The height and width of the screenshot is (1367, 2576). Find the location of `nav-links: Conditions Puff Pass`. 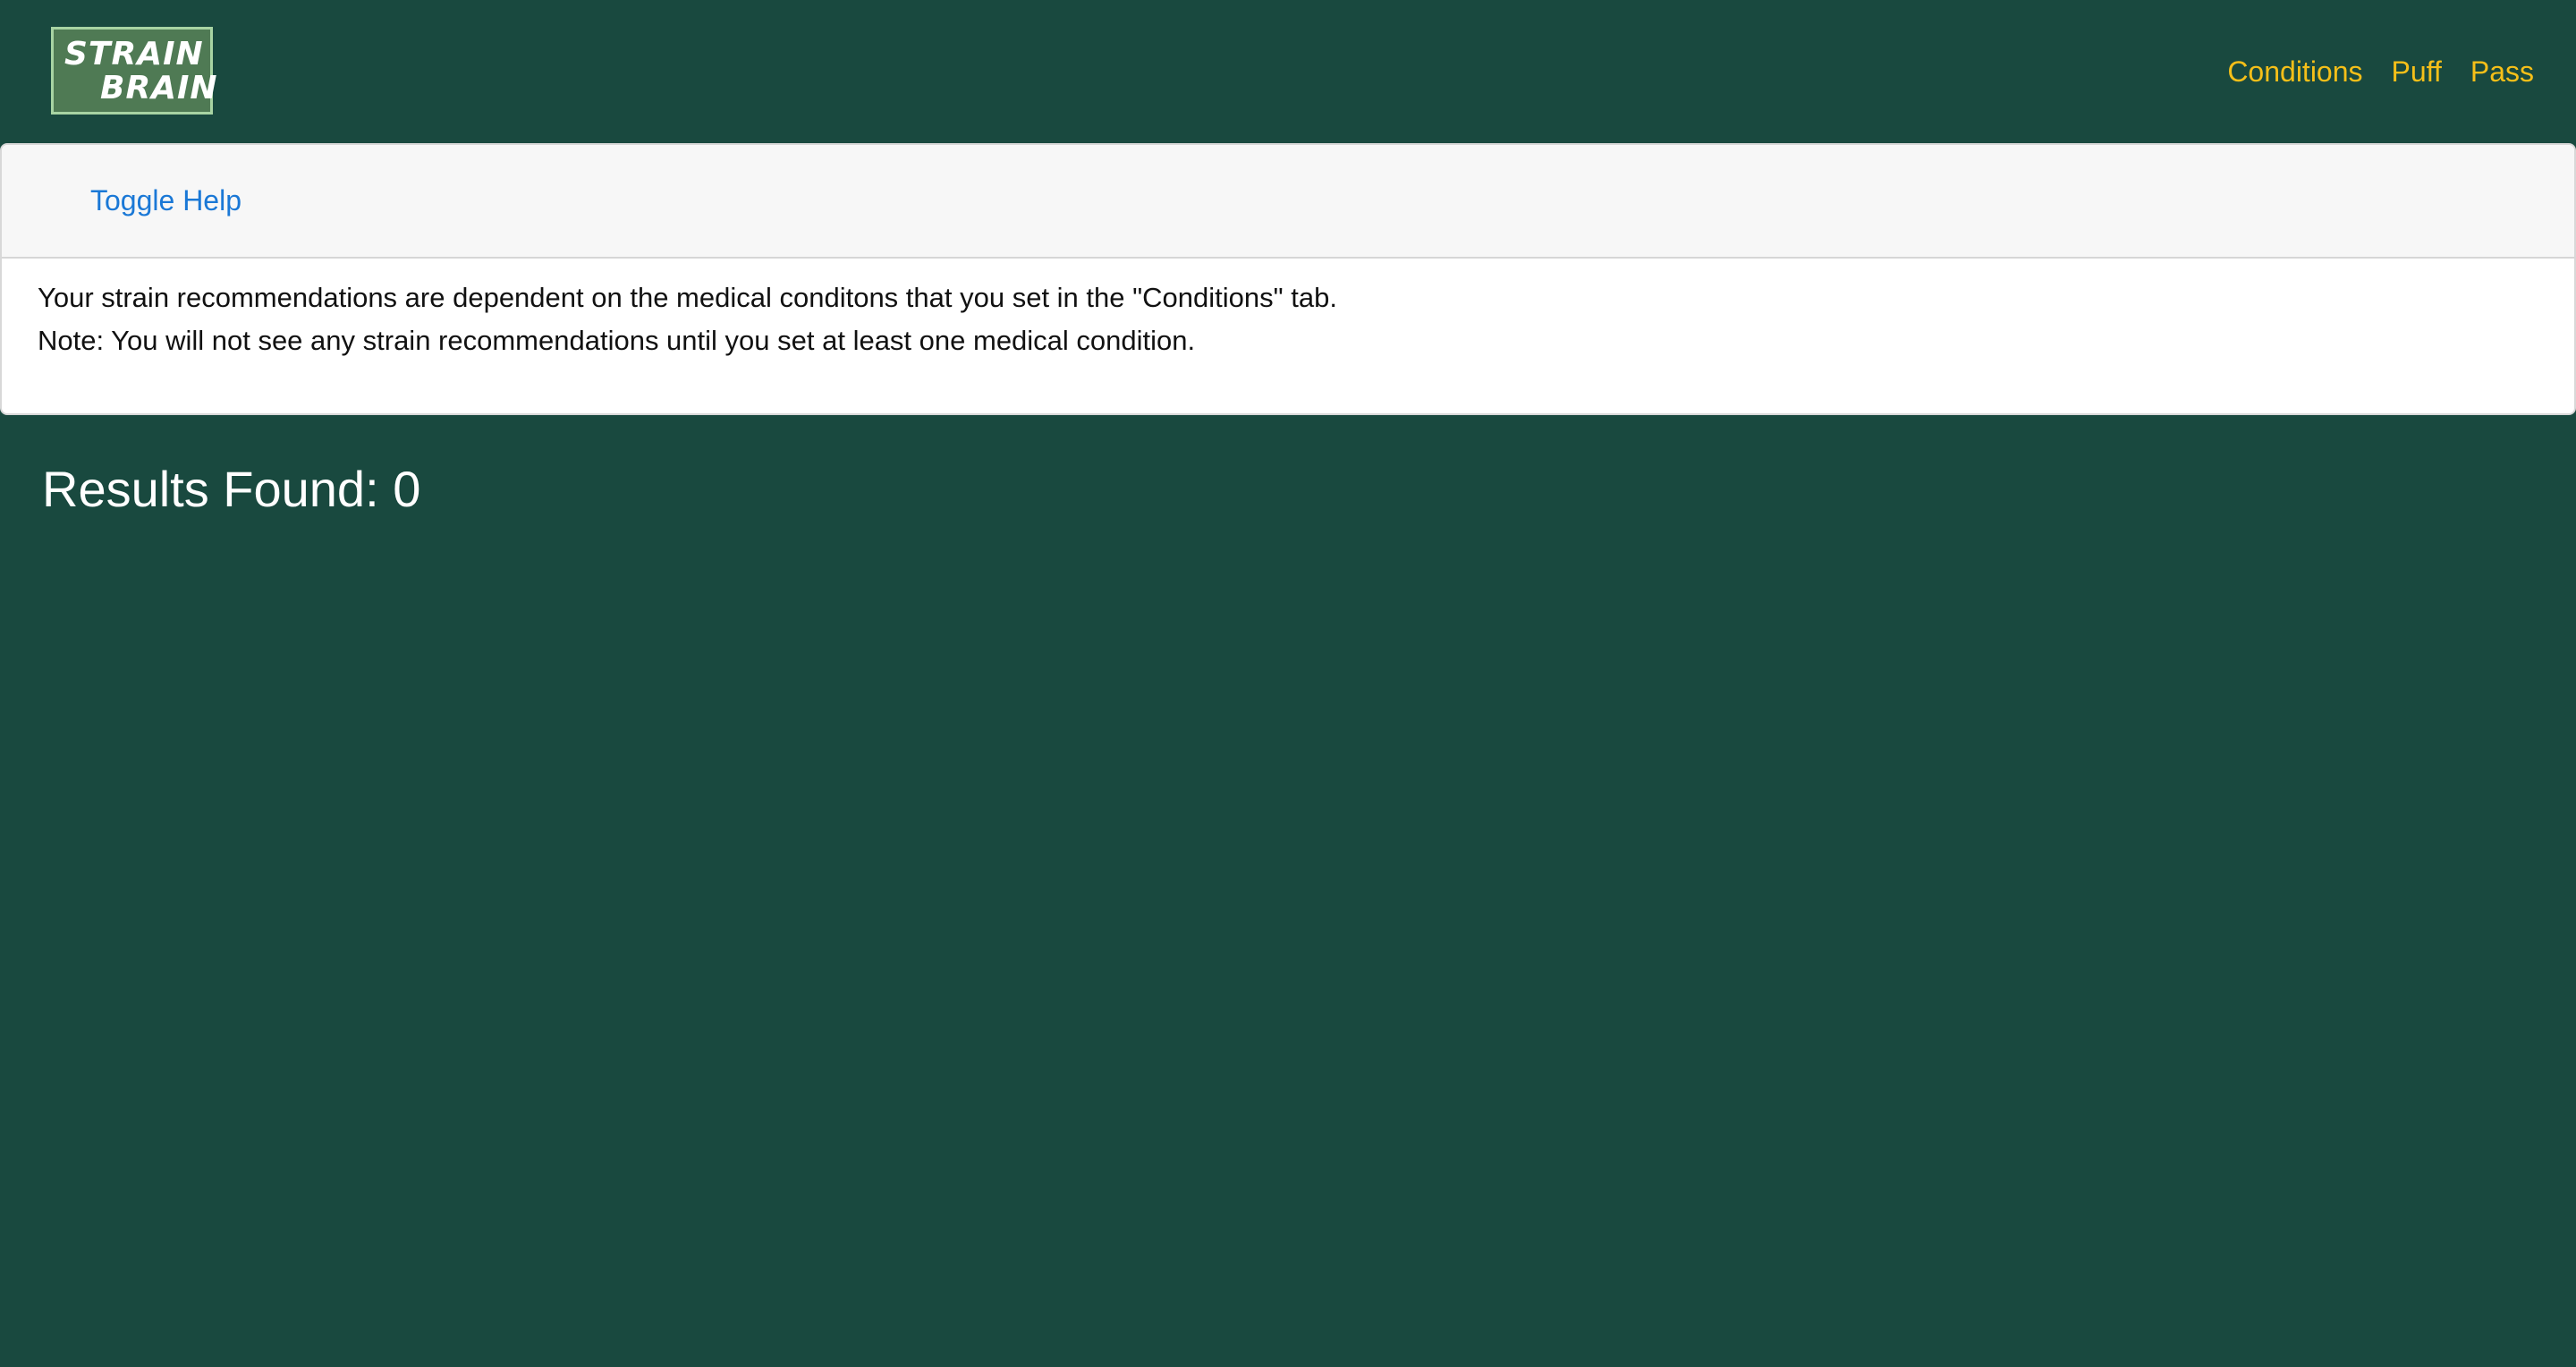

nav-links: Conditions Puff Pass is located at coordinates (2380, 71).